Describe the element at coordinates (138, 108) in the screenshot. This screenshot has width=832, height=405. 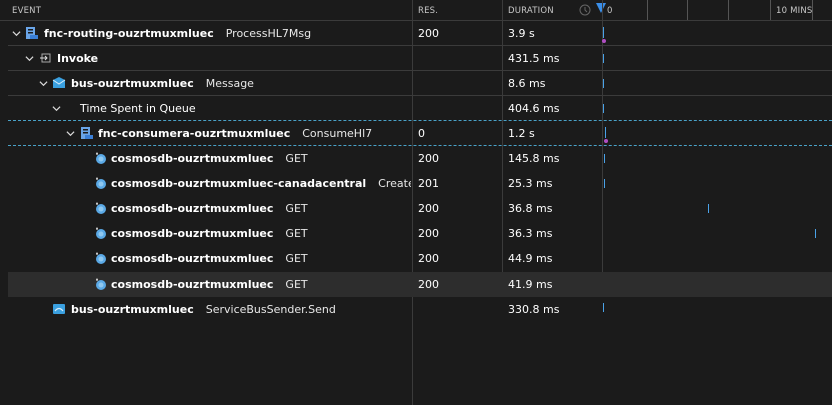
I see `event-name: Time Spent in Queue` at that location.